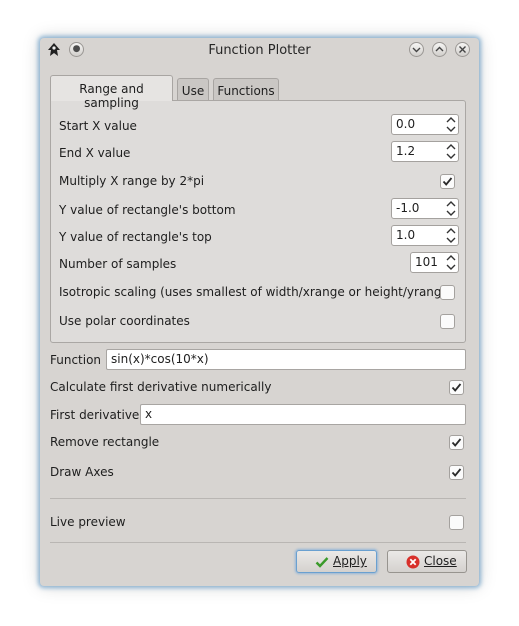 This screenshot has width=519, height=626. What do you see at coordinates (82, 472) in the screenshot?
I see `draw-axes-label: Draw Axes` at bounding box center [82, 472].